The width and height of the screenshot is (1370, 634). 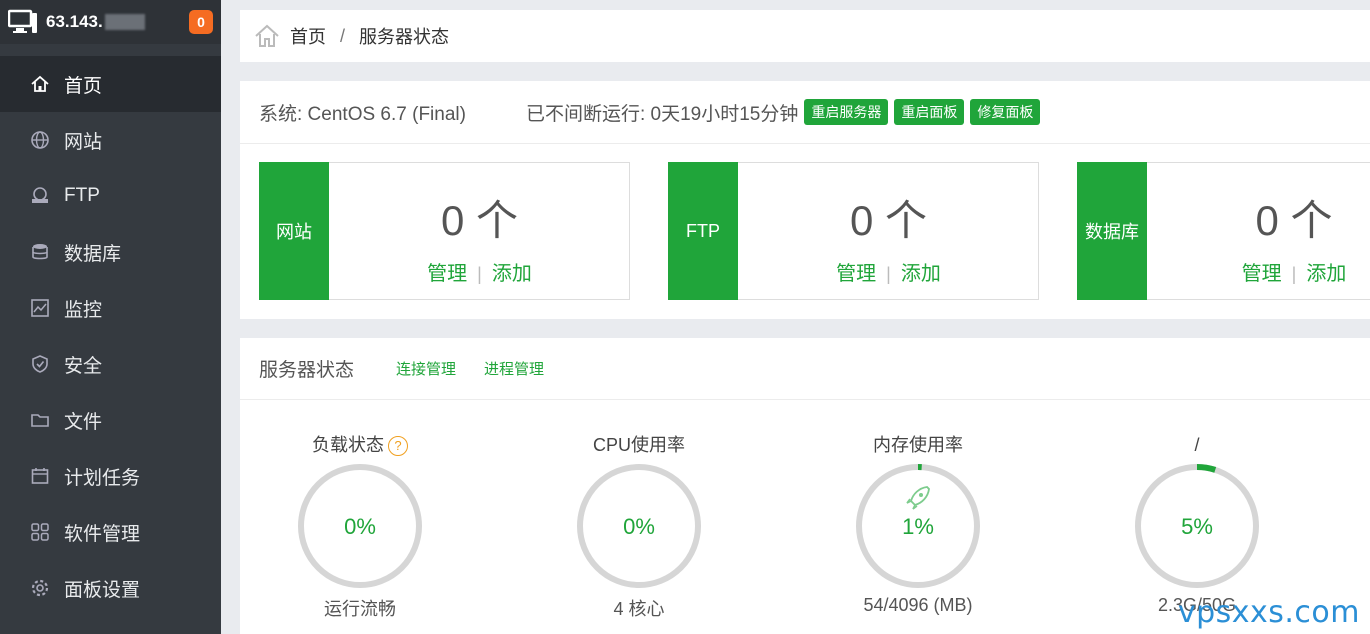 What do you see at coordinates (102, 534) in the screenshot?
I see `sidebar-item-label: 软件管理` at bounding box center [102, 534].